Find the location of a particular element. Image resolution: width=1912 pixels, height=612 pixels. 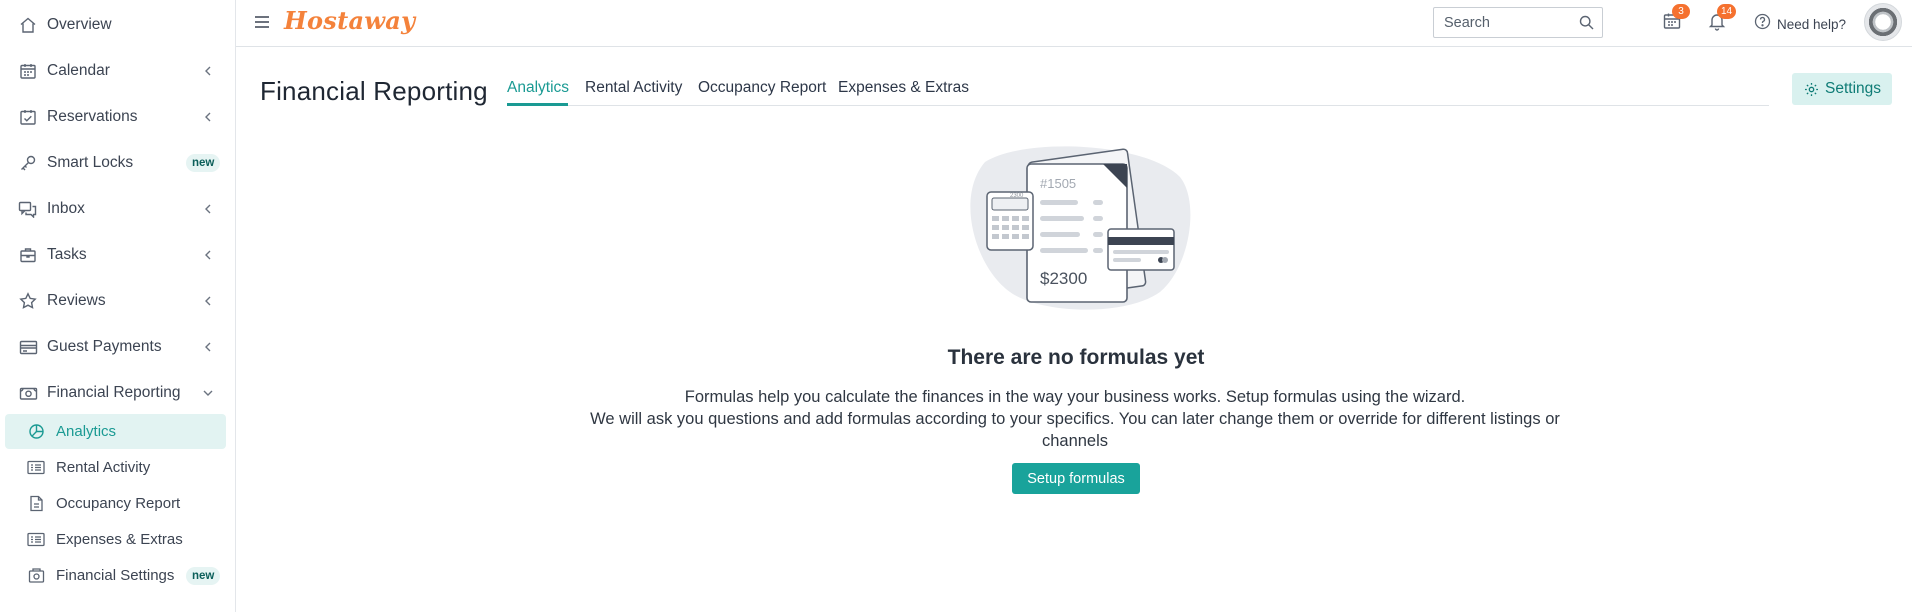

sidebar-subitem-label: Occupancy Report is located at coordinates (118, 503).